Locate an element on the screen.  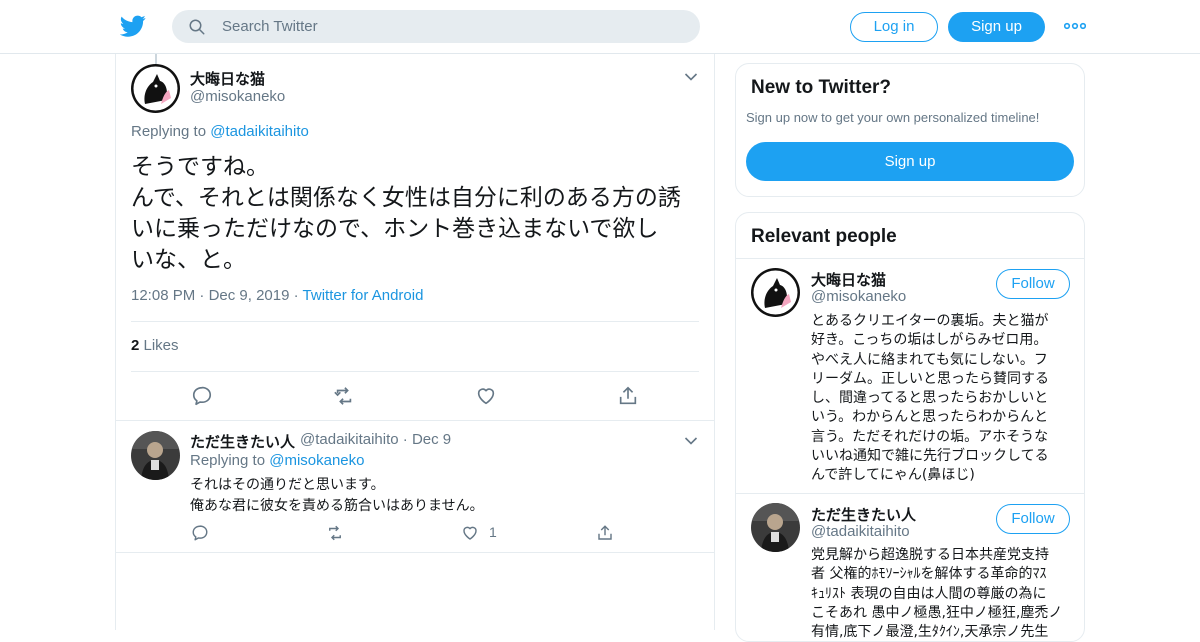
tweet-time: 12:08 PM is located at coordinates (163, 295).